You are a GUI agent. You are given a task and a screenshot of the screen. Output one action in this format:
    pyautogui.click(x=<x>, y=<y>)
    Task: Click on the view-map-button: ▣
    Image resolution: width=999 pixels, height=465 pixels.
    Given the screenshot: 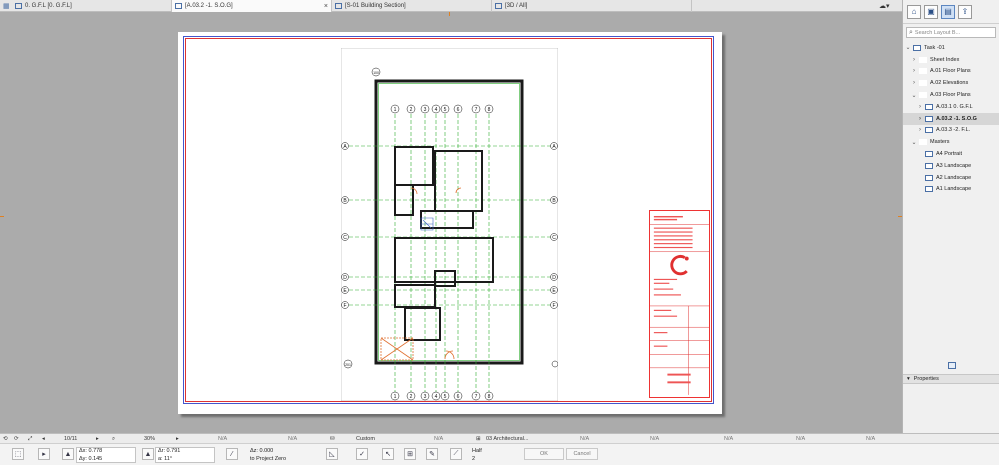 What is the action you would take?
    pyautogui.click(x=931, y=11)
    